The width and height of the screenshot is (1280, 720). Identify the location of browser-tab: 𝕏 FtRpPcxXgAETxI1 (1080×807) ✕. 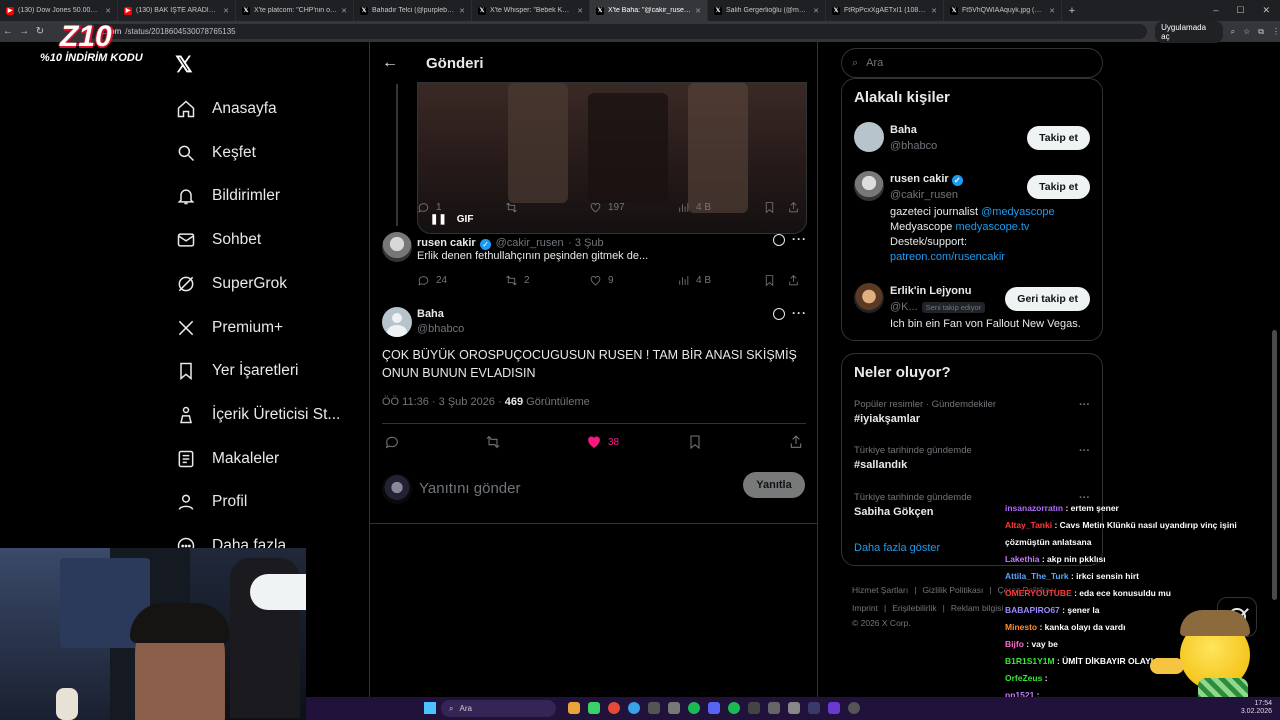
(885, 10).